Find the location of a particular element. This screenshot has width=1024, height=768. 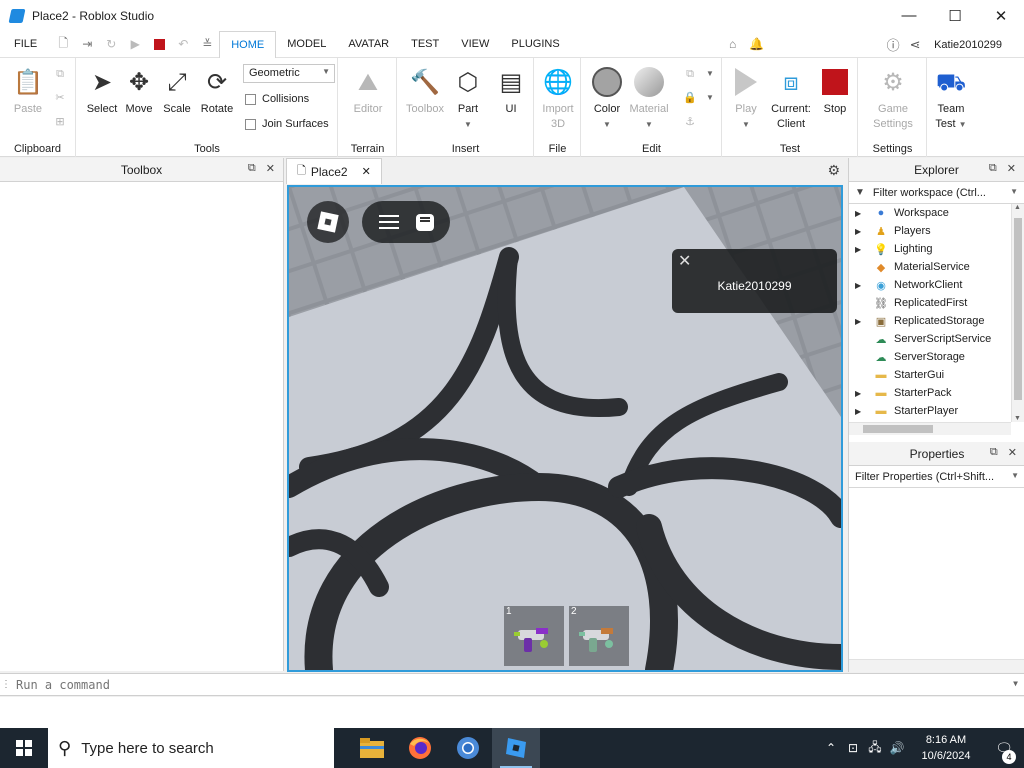

rotate-button: ⟳ Rotate is located at coordinates (217, 91).